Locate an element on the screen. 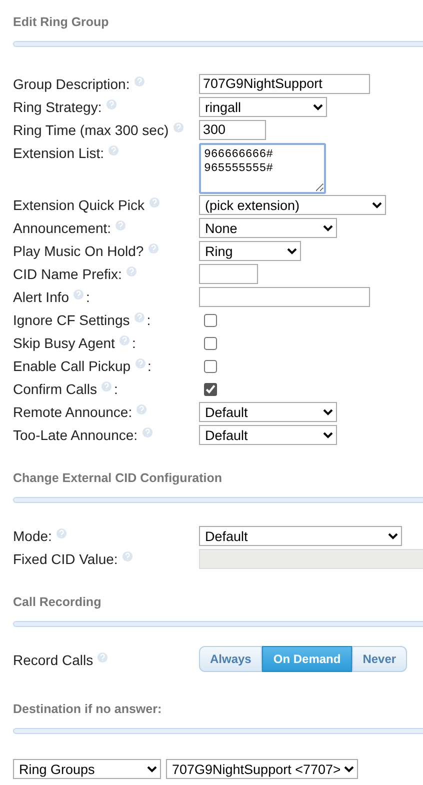  field-label: Play Music On Hold? is located at coordinates (78, 251).